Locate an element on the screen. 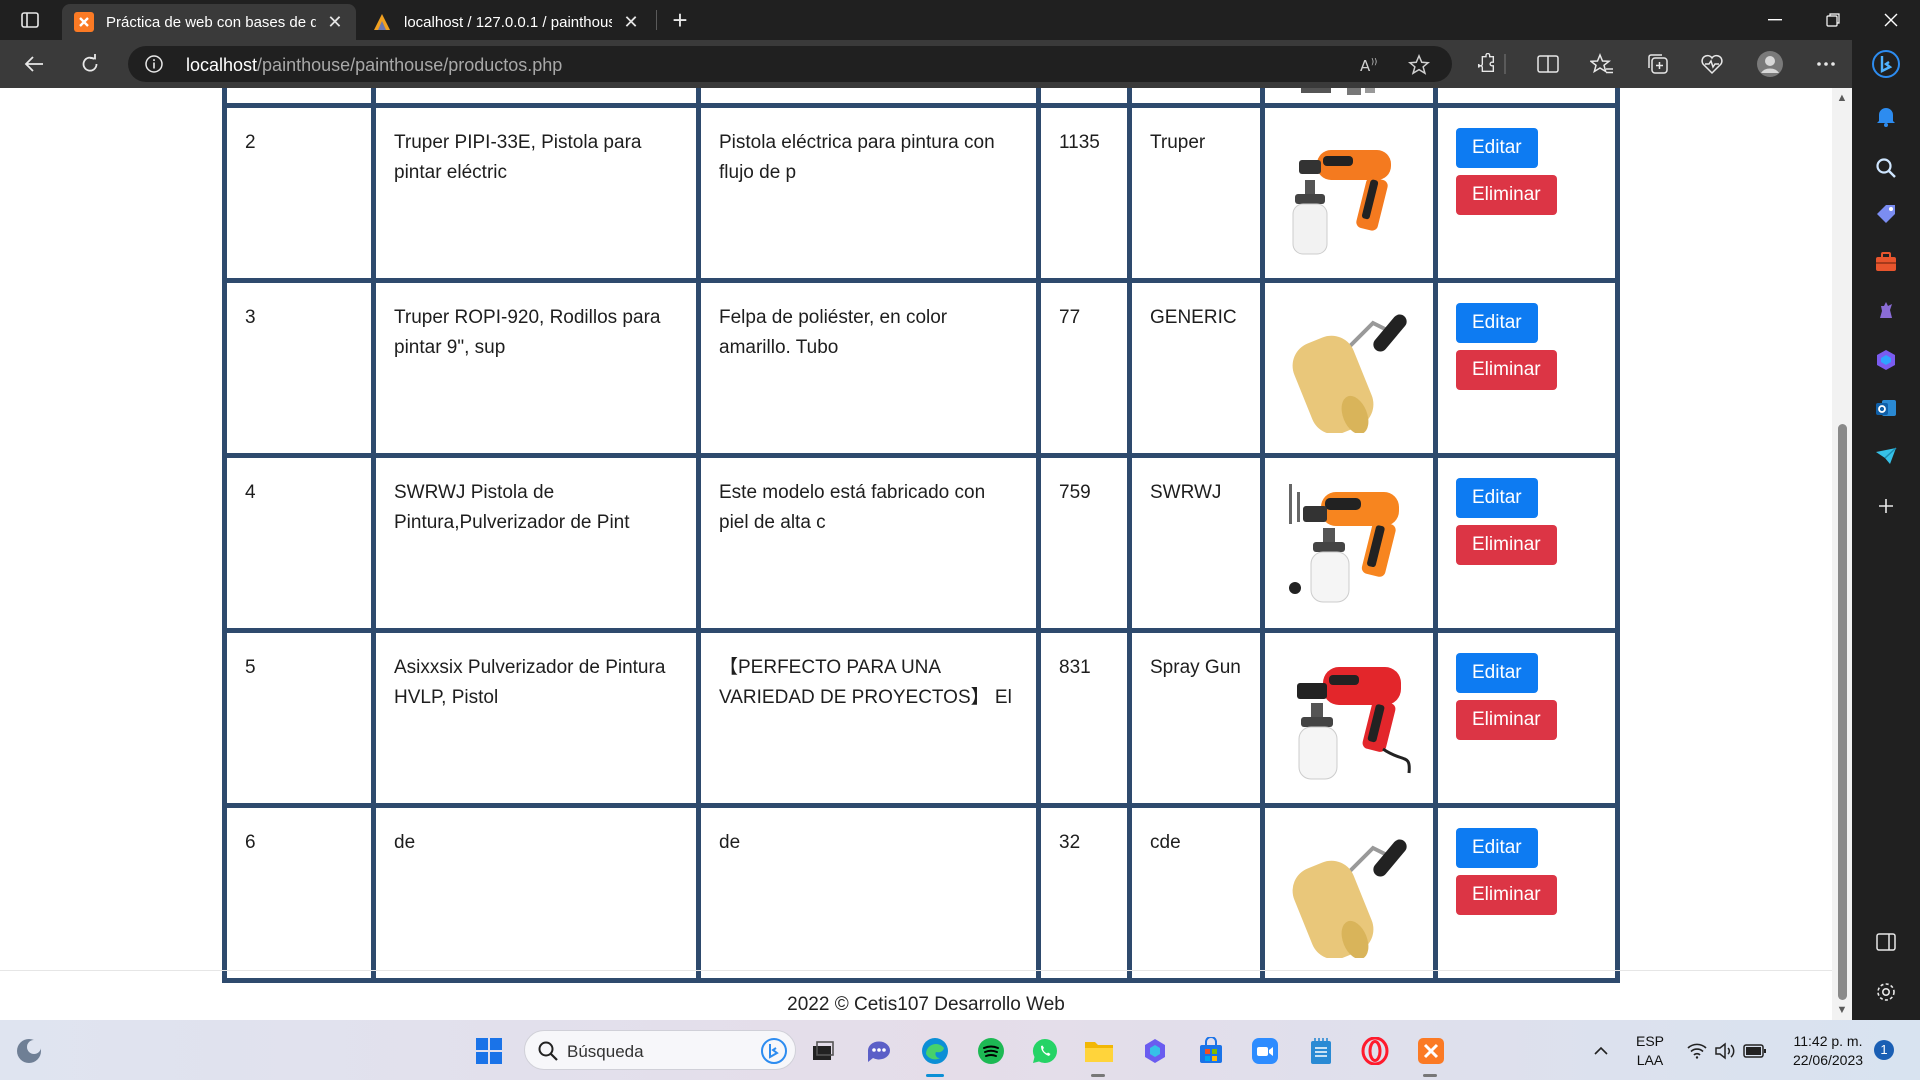 The width and height of the screenshot is (1920, 1080). scroll-thumb is located at coordinates (1842, 712).